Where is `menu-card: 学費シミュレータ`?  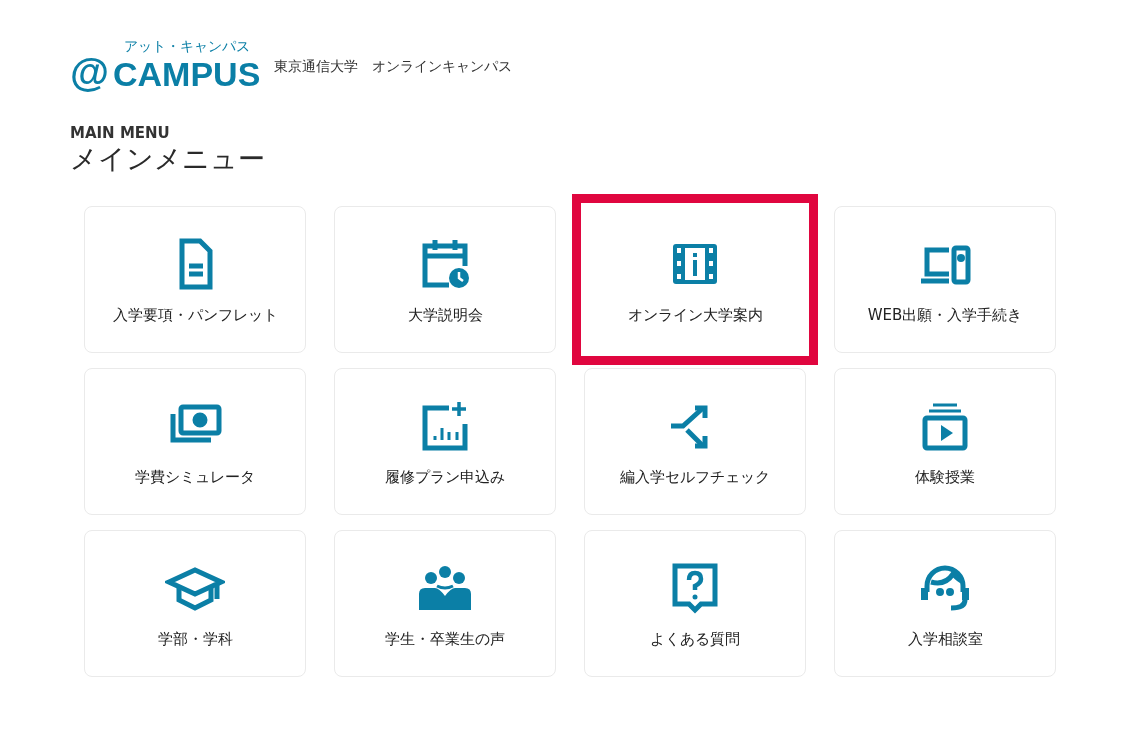 menu-card: 学費シミュレータ is located at coordinates (195, 441).